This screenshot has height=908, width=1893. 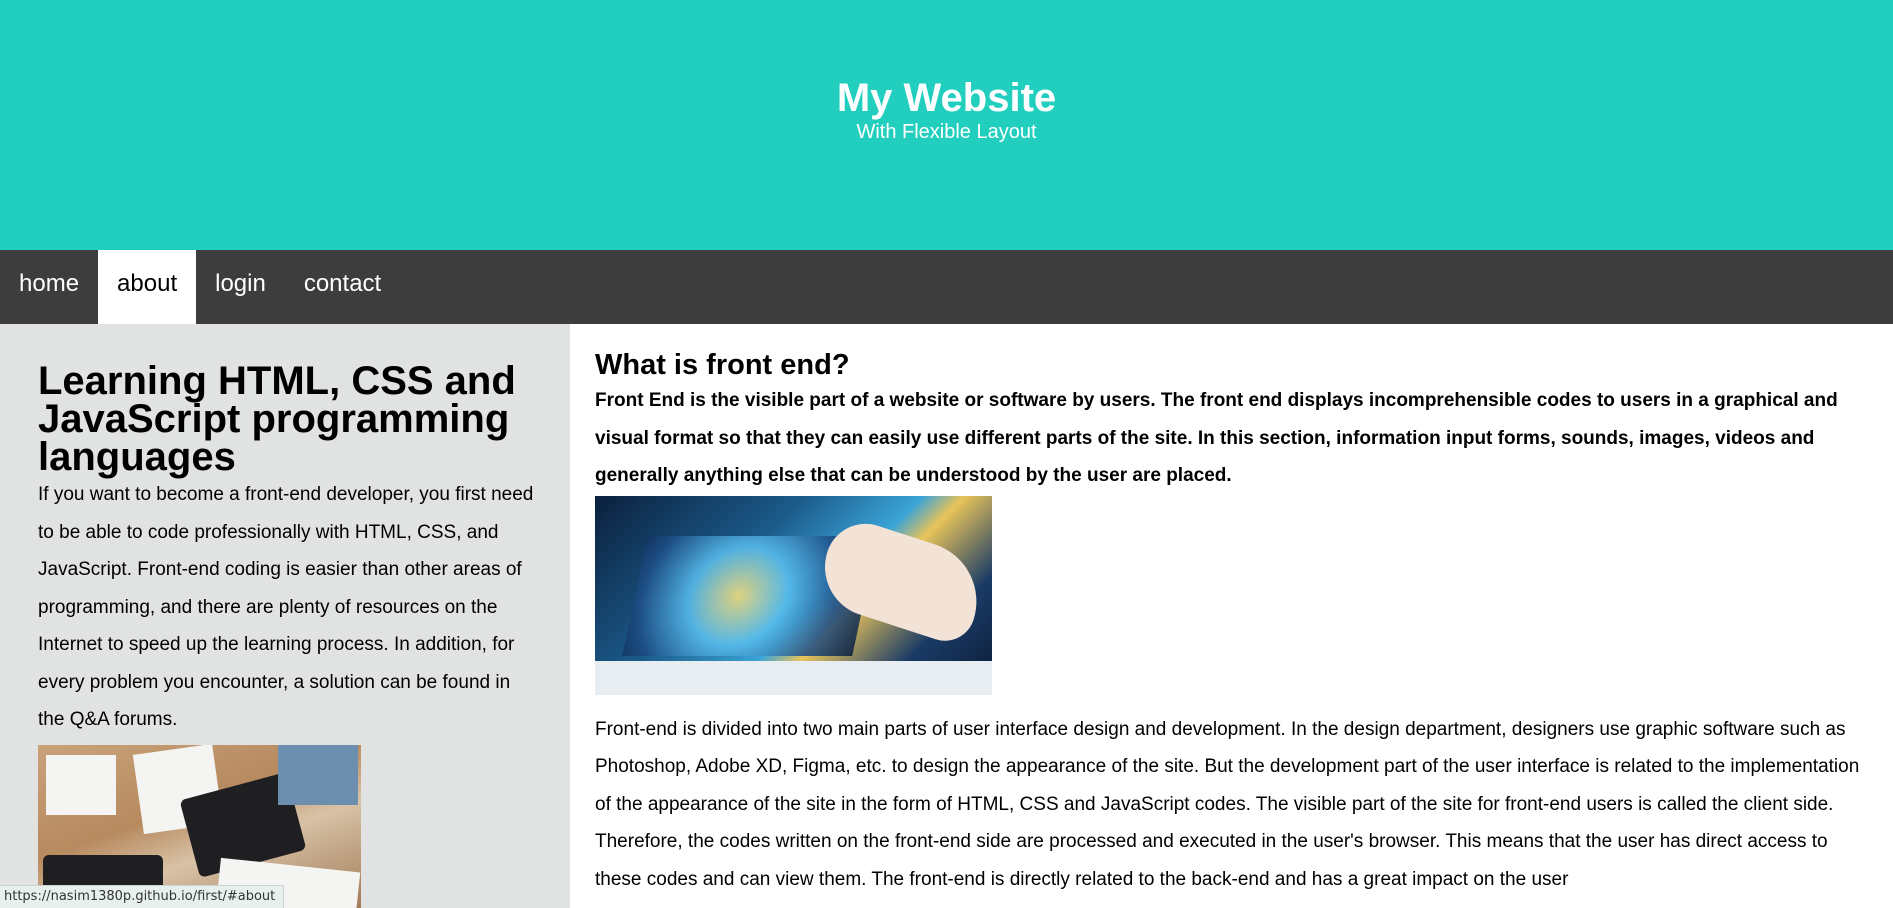 What do you see at coordinates (793, 595) in the screenshot?
I see `laptop-image` at bounding box center [793, 595].